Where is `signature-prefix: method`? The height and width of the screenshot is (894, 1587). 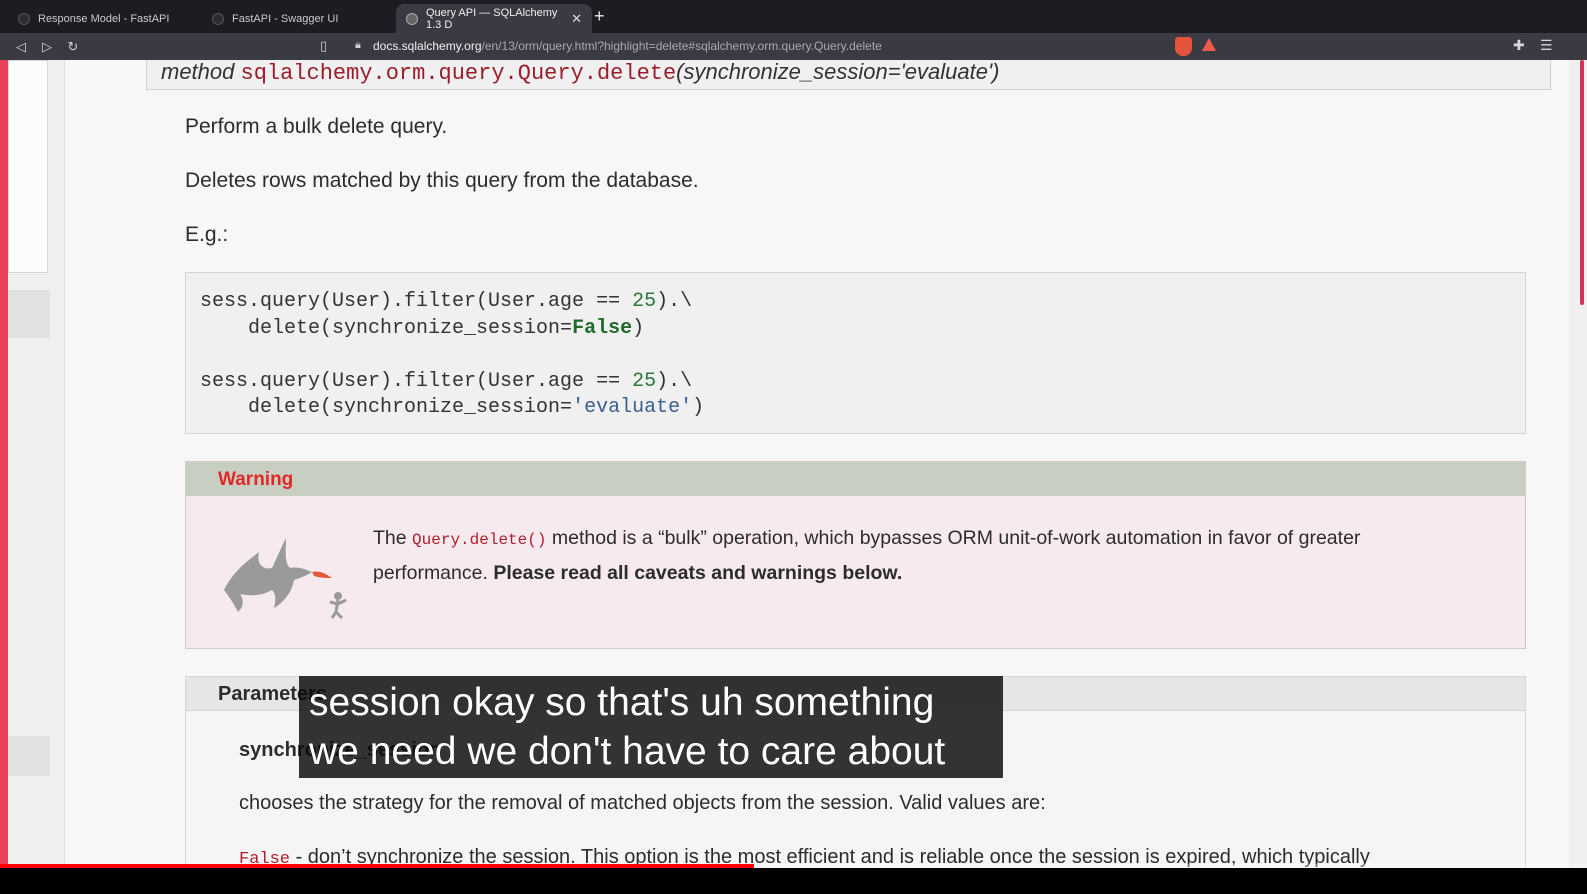
signature-prefix: method is located at coordinates (201, 72).